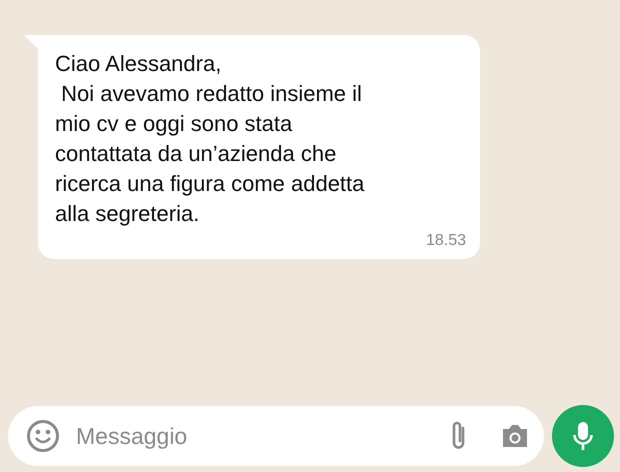 The width and height of the screenshot is (620, 472). Describe the element at coordinates (515, 436) in the screenshot. I see `camera-icon` at that location.